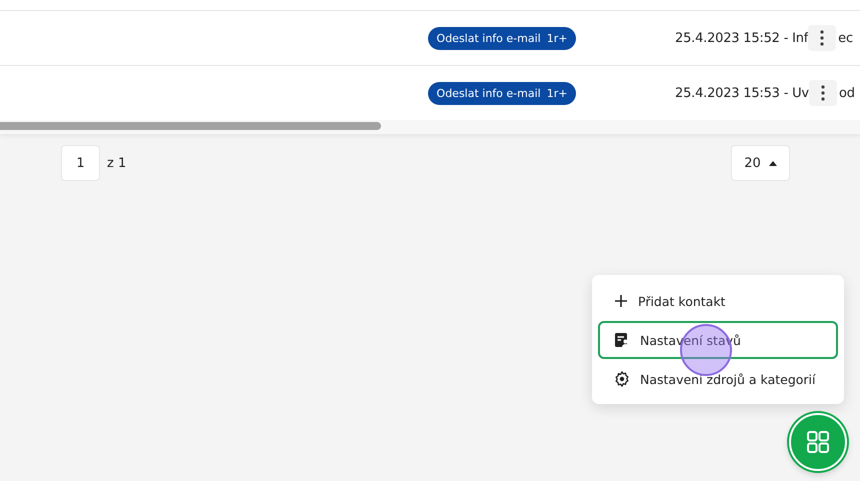  I want to click on table-cell: ec, so click(845, 38).